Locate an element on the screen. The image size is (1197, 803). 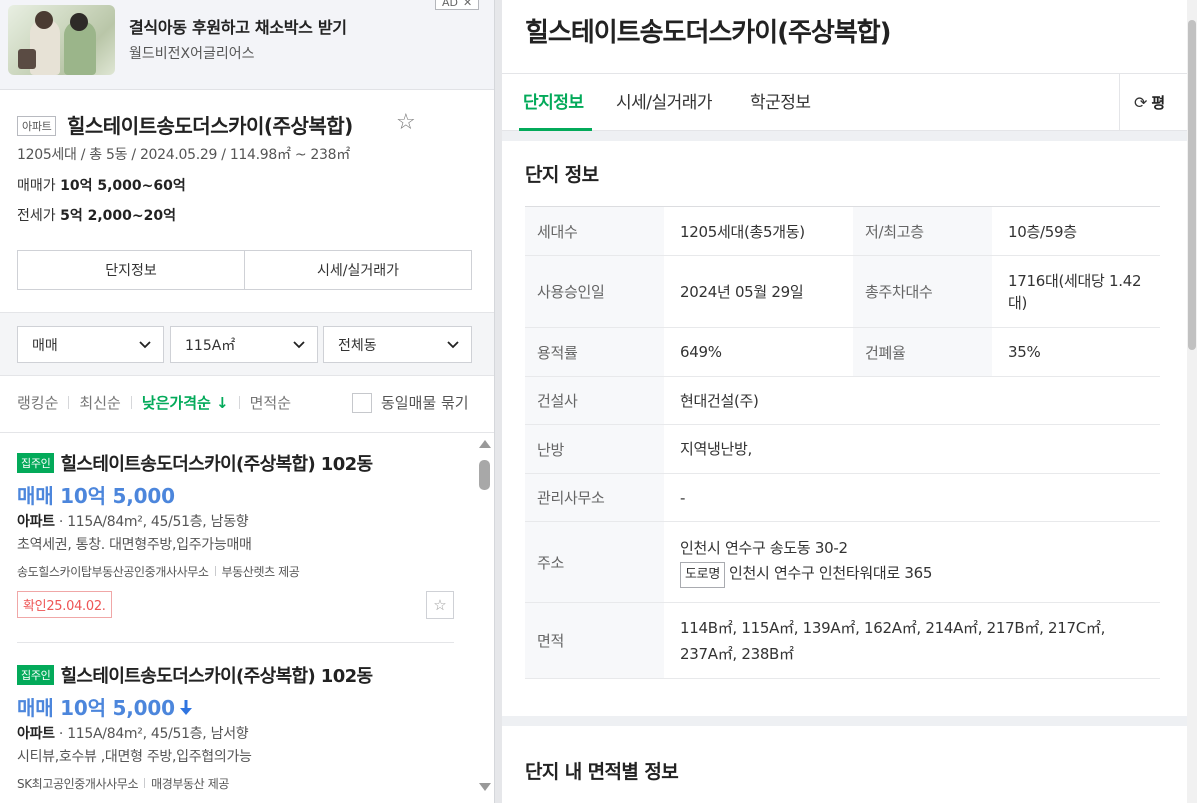
listing-agent: SK최고공인중개사사무소 매경부동산 제공 is located at coordinates (123, 783).